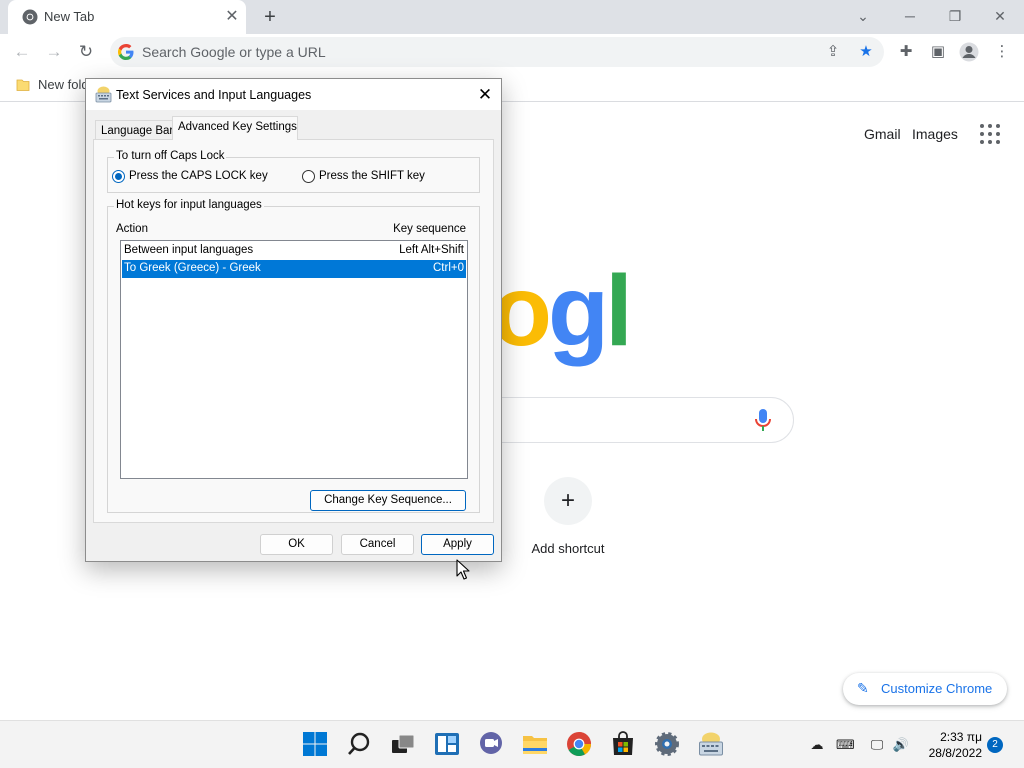  What do you see at coordinates (491, 744) in the screenshot?
I see `chat-icon` at bounding box center [491, 744].